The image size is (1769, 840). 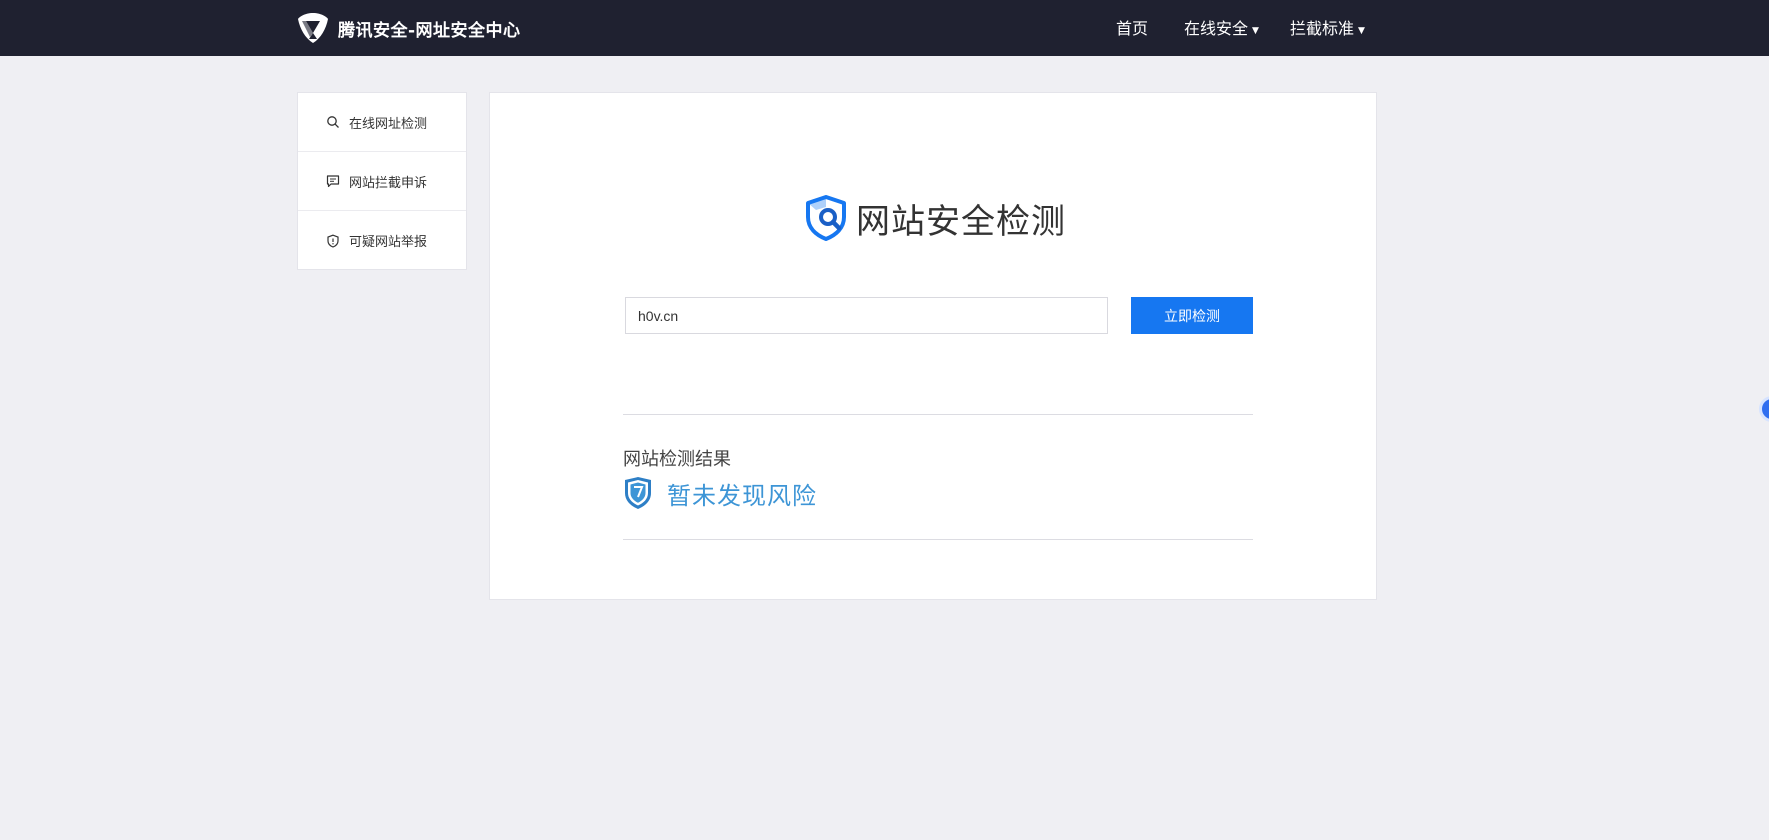 I want to click on shield-safe-icon, so click(x=638, y=493).